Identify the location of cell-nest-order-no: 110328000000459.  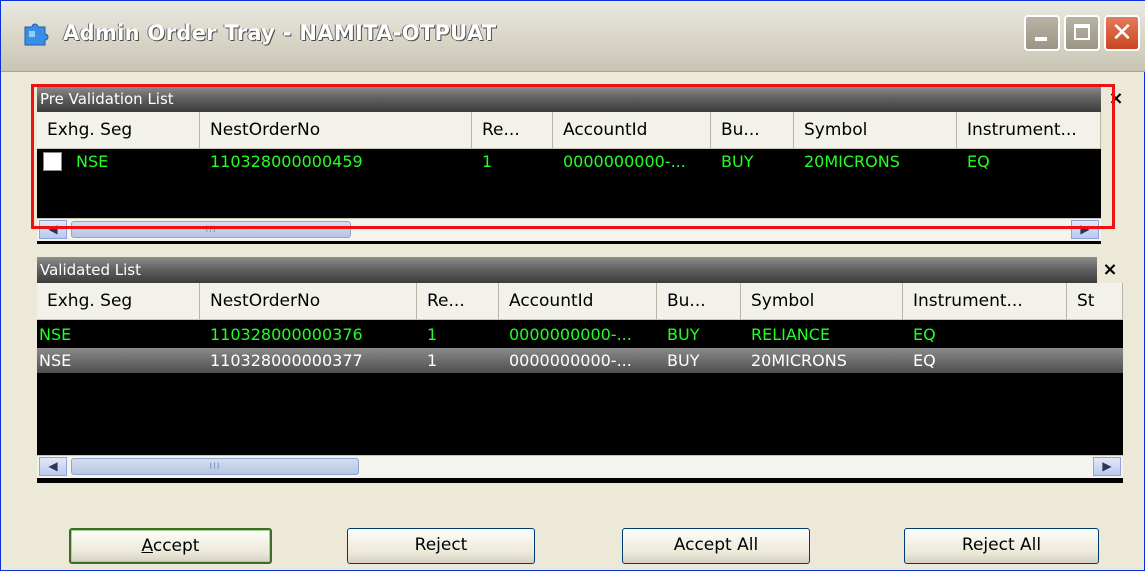
(286, 161).